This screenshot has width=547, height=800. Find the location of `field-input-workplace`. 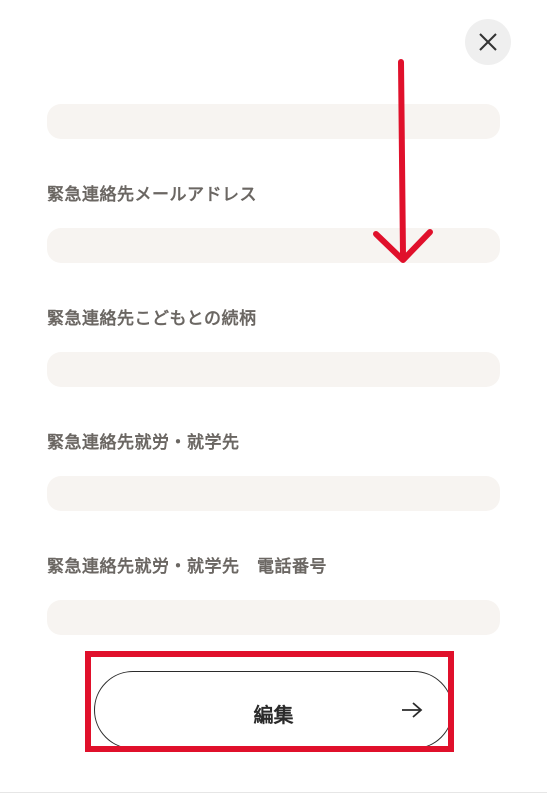

field-input-workplace is located at coordinates (273, 493).